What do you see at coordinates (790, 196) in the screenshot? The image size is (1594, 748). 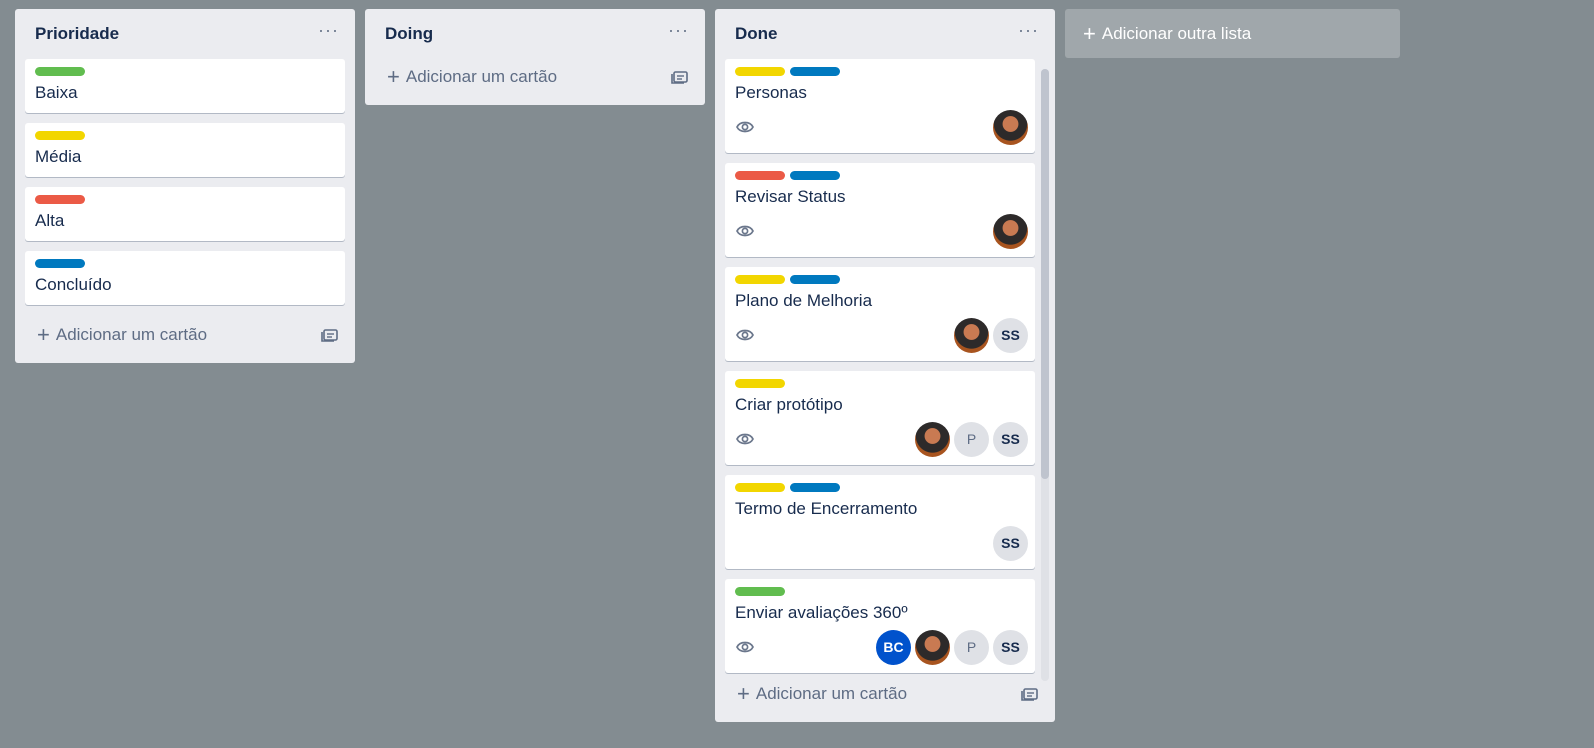 I see `card-title: Revisar Status` at bounding box center [790, 196].